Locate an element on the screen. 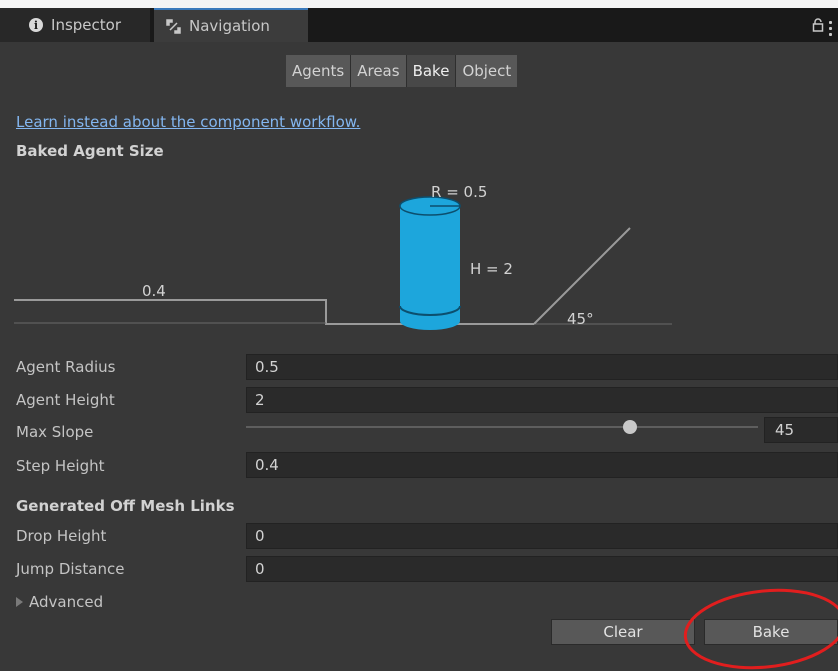 Image resolution: width=838 pixels, height=671 pixels. window-top-strip is located at coordinates (419, 4).